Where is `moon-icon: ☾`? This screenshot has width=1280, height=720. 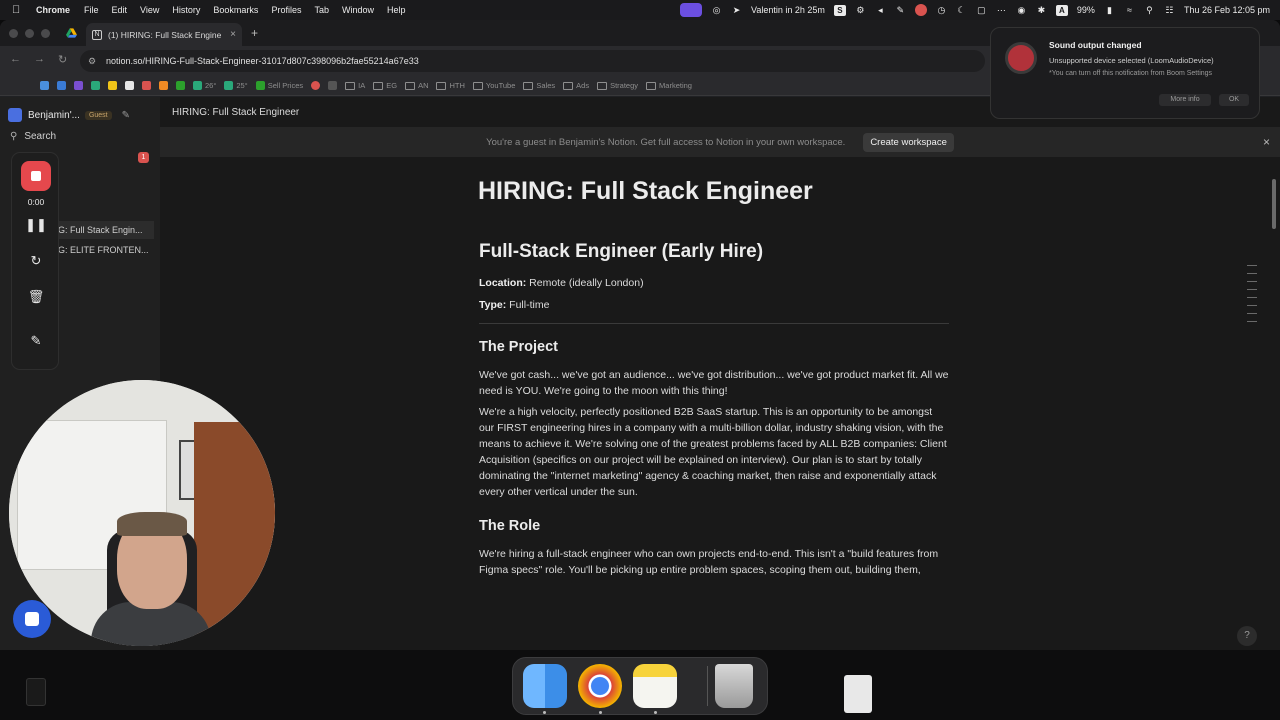
moon-icon: ☾ is located at coordinates (961, 10).